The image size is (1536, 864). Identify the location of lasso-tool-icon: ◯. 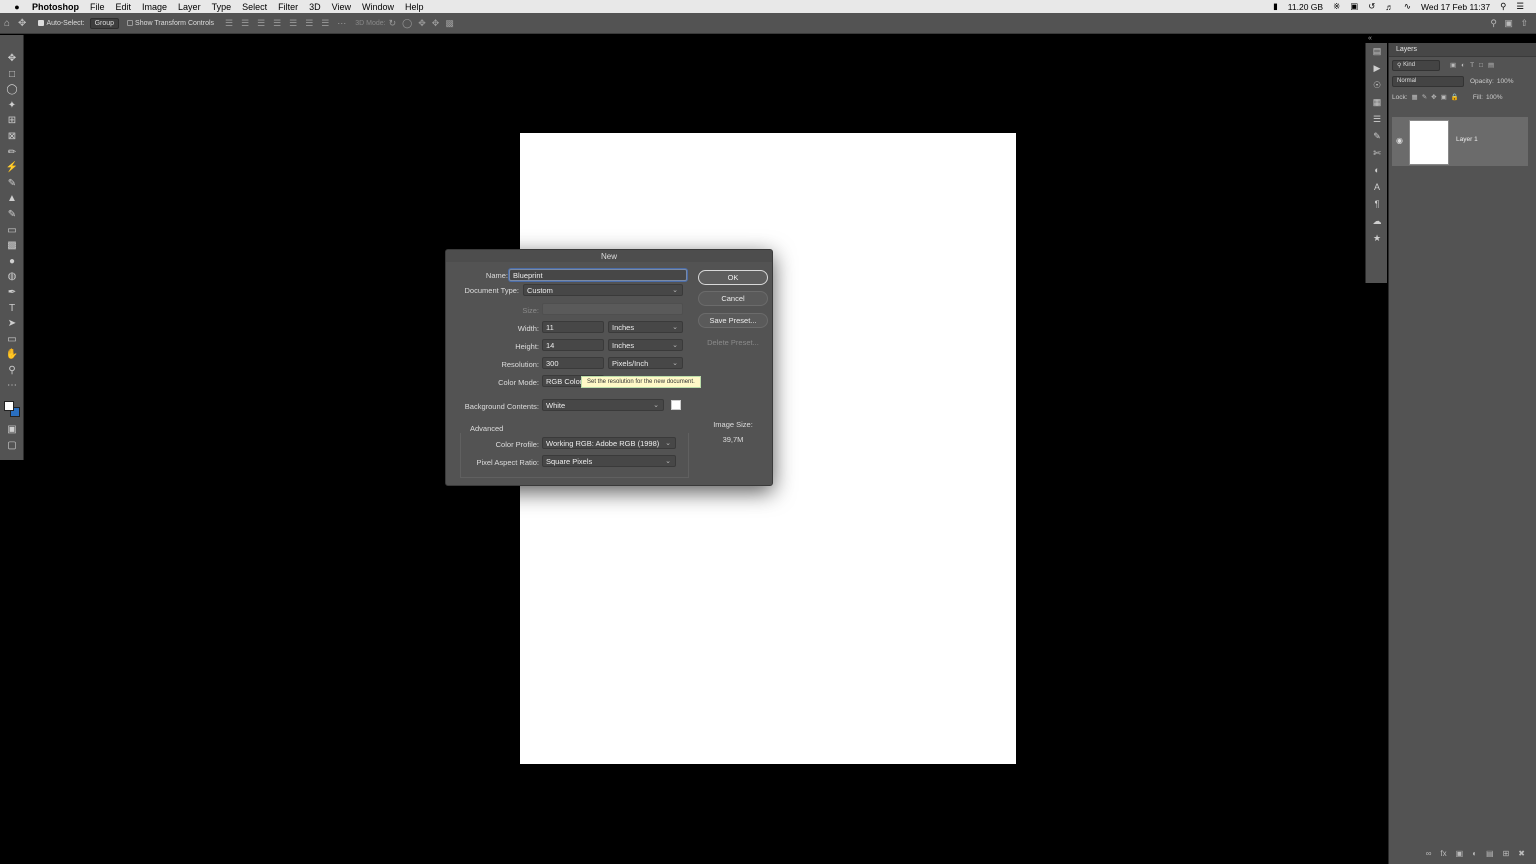
(12, 90).